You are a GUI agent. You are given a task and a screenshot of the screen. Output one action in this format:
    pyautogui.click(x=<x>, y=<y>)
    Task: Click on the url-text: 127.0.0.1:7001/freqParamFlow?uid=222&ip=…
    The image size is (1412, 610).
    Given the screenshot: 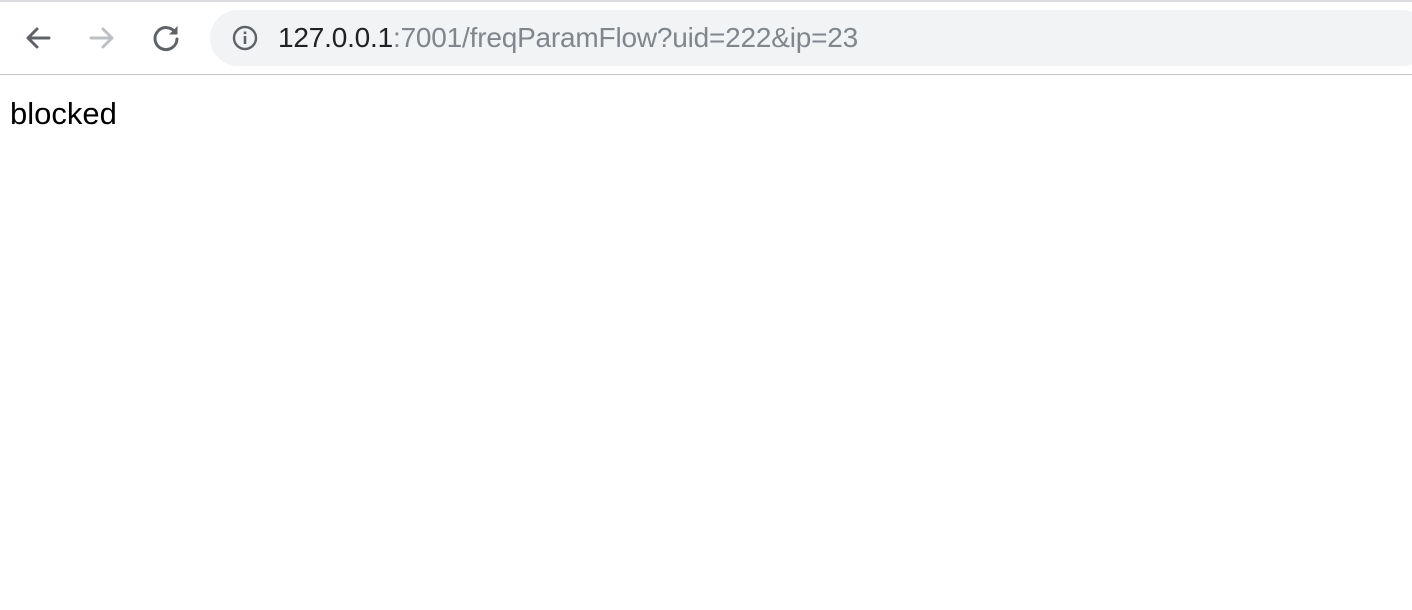 What is the action you would take?
    pyautogui.click(x=568, y=38)
    